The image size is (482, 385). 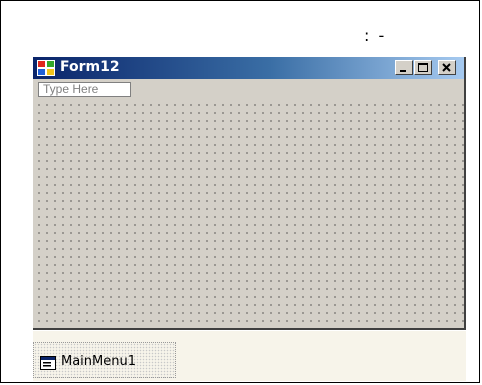 I want to click on form-title: Form12, so click(x=90, y=67).